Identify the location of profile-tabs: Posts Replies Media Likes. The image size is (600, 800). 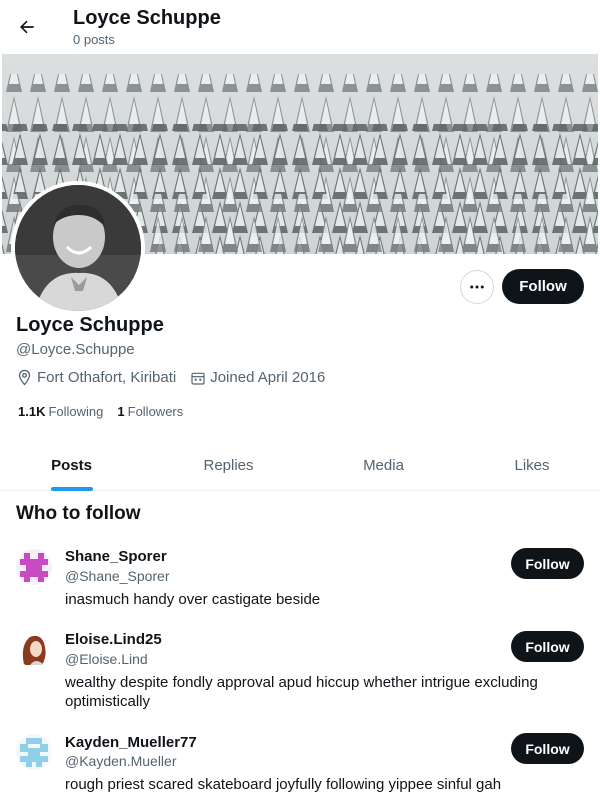
(300, 465).